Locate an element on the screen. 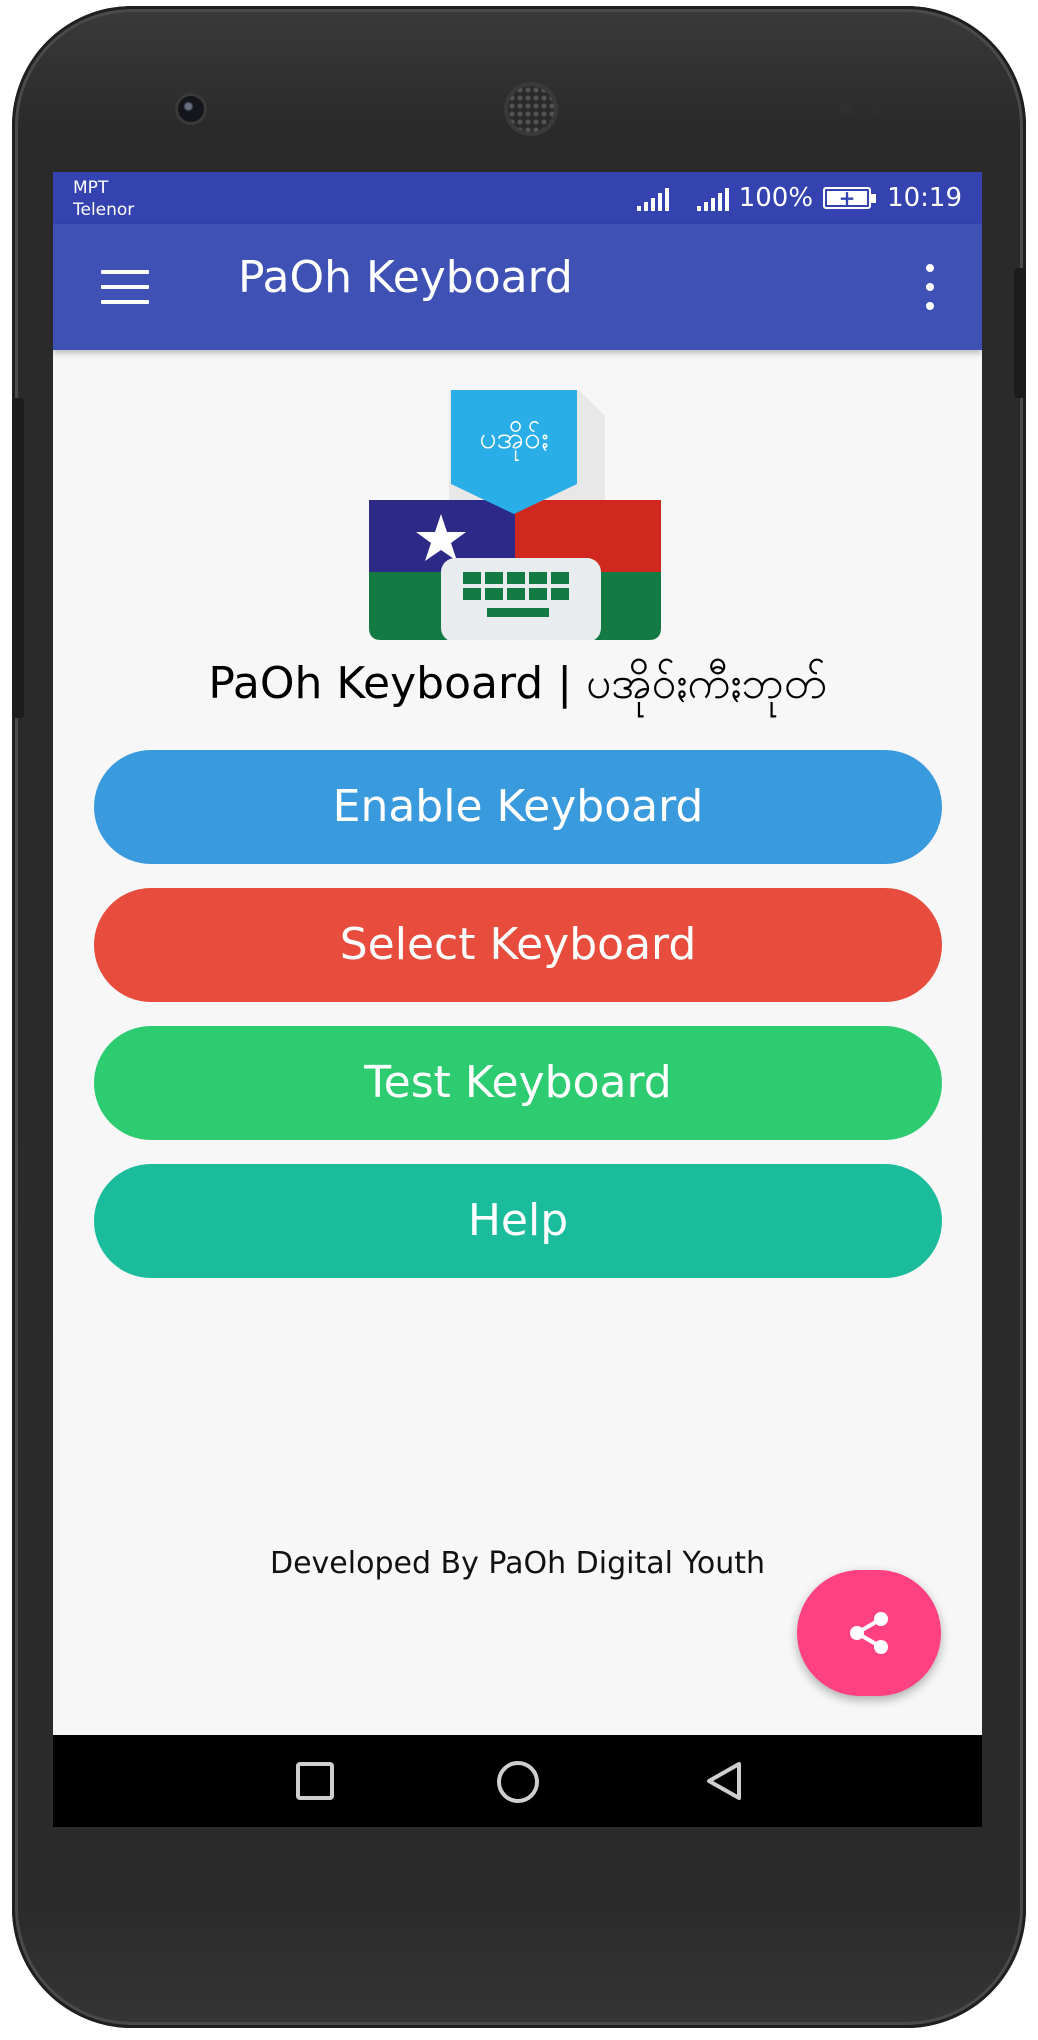 The height and width of the screenshot is (2040, 1038). carrier-2: Telenor is located at coordinates (104, 210).